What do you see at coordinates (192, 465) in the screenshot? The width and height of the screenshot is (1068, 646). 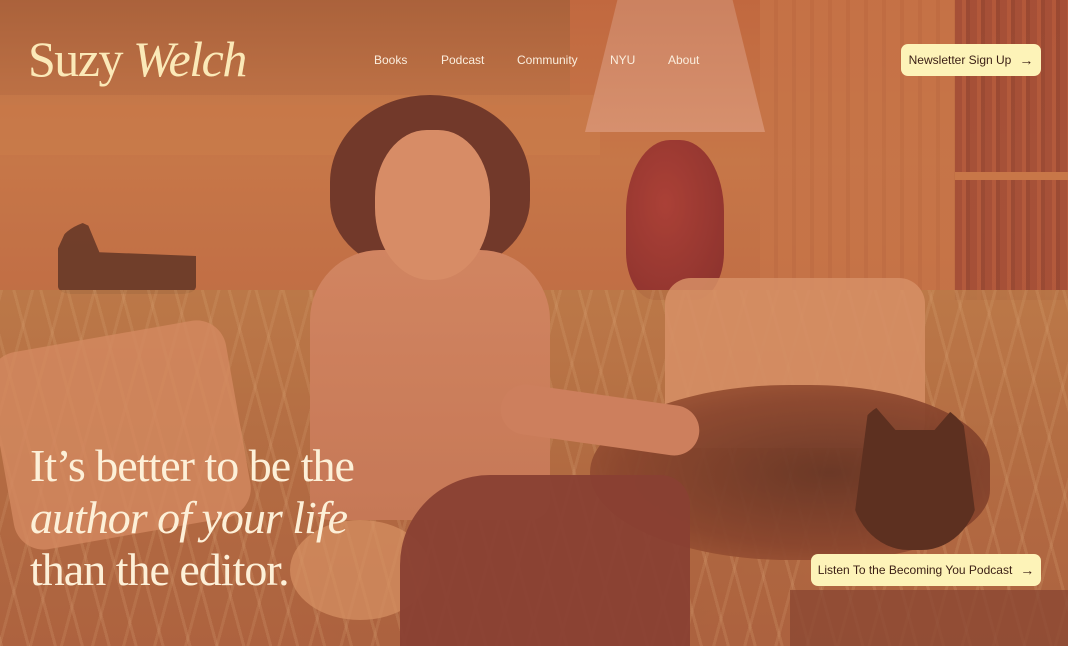 I see `headline-line-1: It’s better to be the` at bounding box center [192, 465].